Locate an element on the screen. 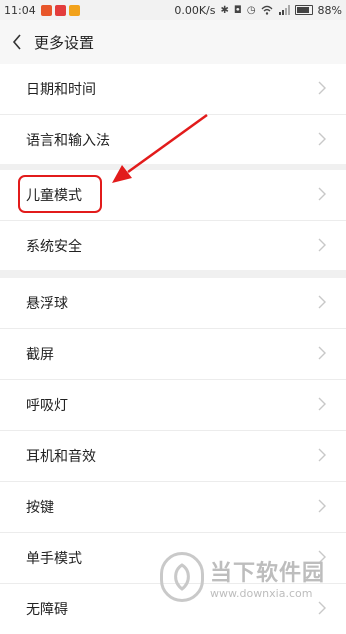 This screenshot has height=634, width=346. setting-label: 系统安全 is located at coordinates (54, 247).